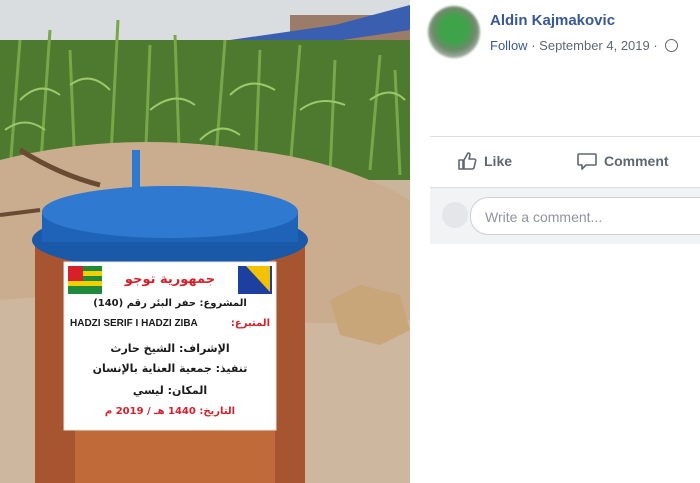  Describe the element at coordinates (636, 161) in the screenshot. I see `comment-label: Comment` at that location.